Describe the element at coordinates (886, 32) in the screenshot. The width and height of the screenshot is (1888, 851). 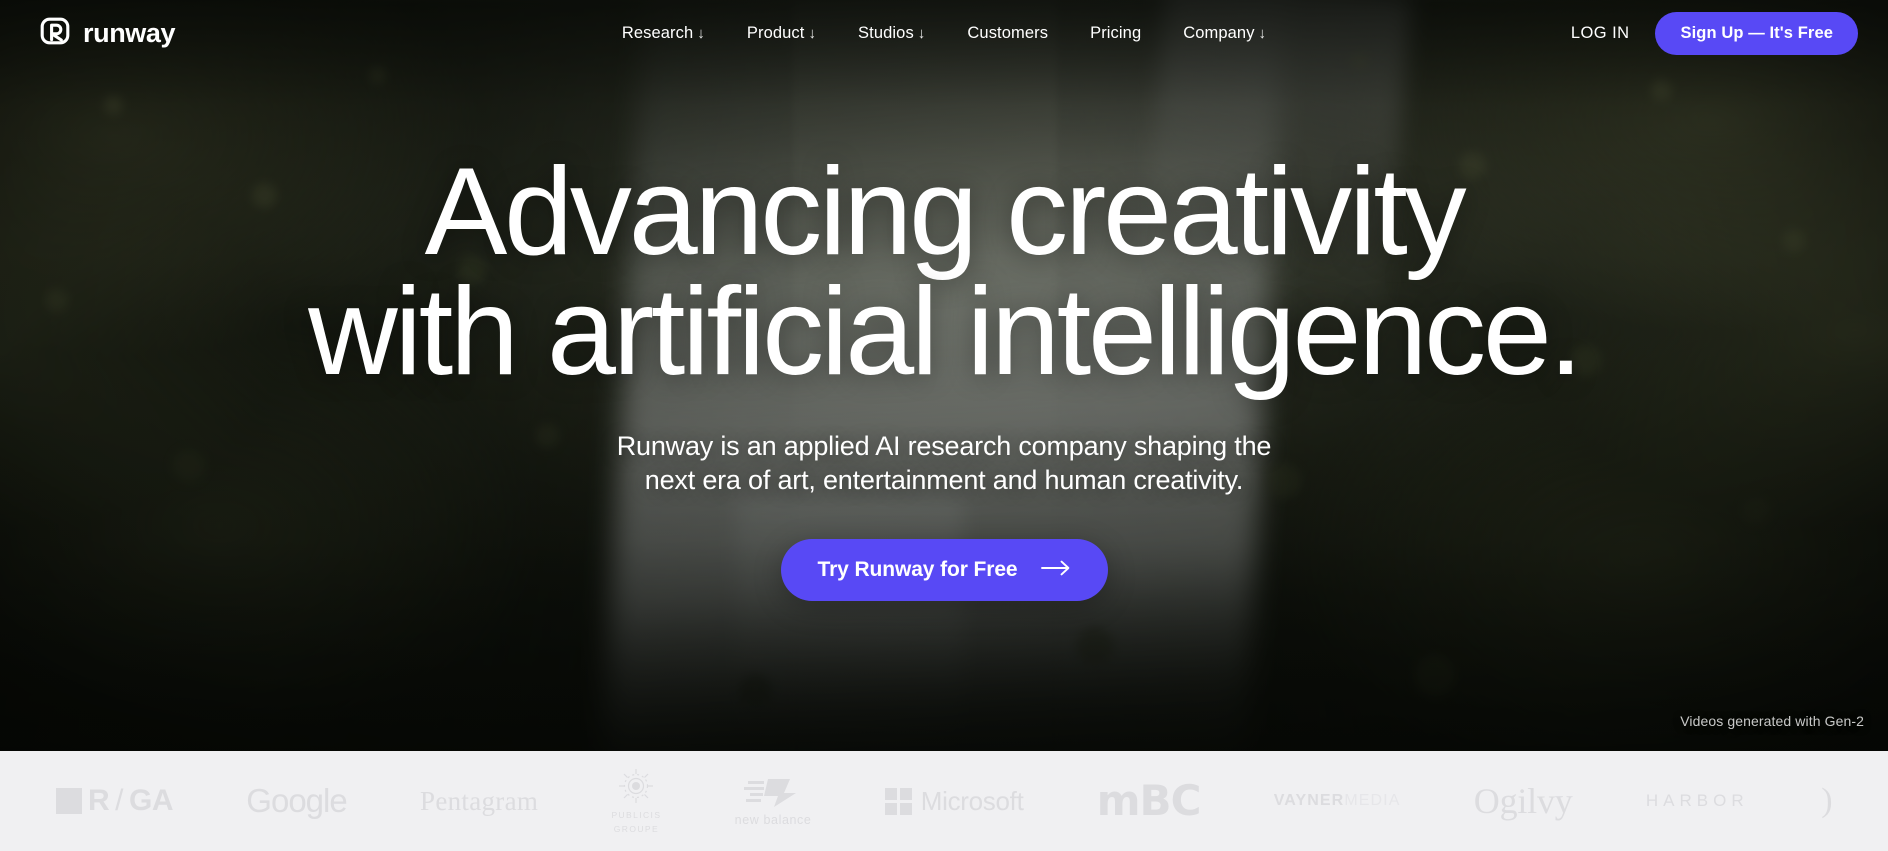
I see `nav-item-studios-label: Studios` at that location.